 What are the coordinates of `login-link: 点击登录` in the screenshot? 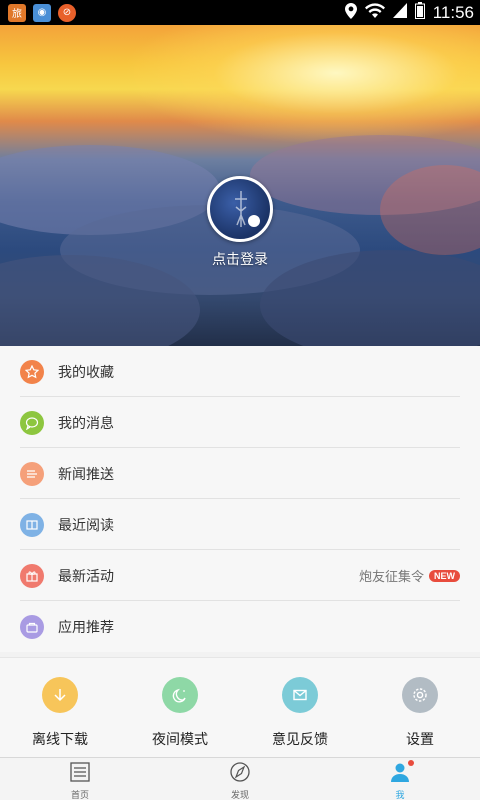 It's located at (240, 259).